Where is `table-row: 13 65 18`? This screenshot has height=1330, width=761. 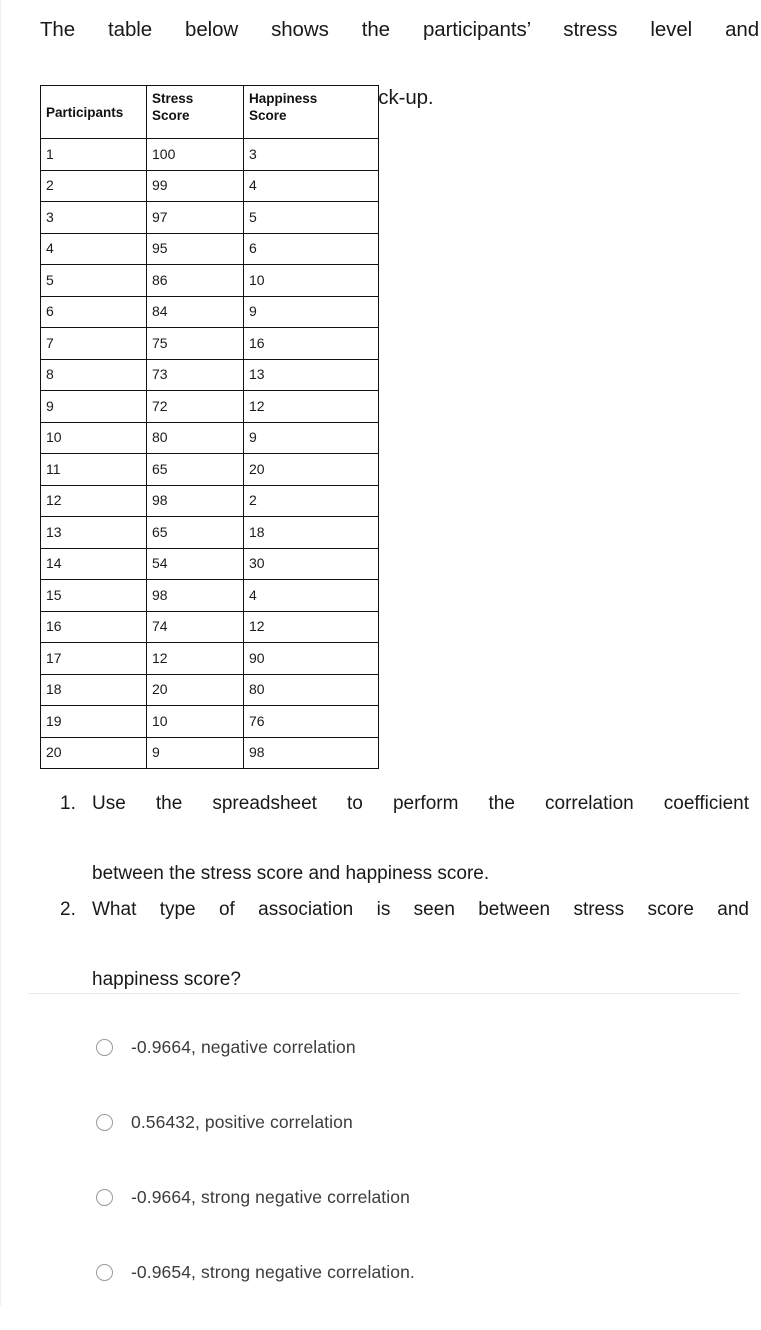
table-row: 13 65 18 is located at coordinates (209, 532).